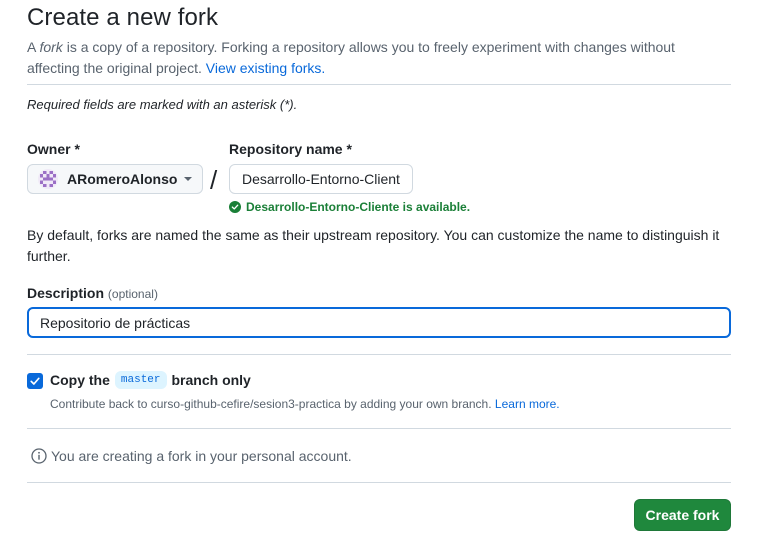  What do you see at coordinates (123, 17) in the screenshot?
I see `page-title: Create a new fork` at bounding box center [123, 17].